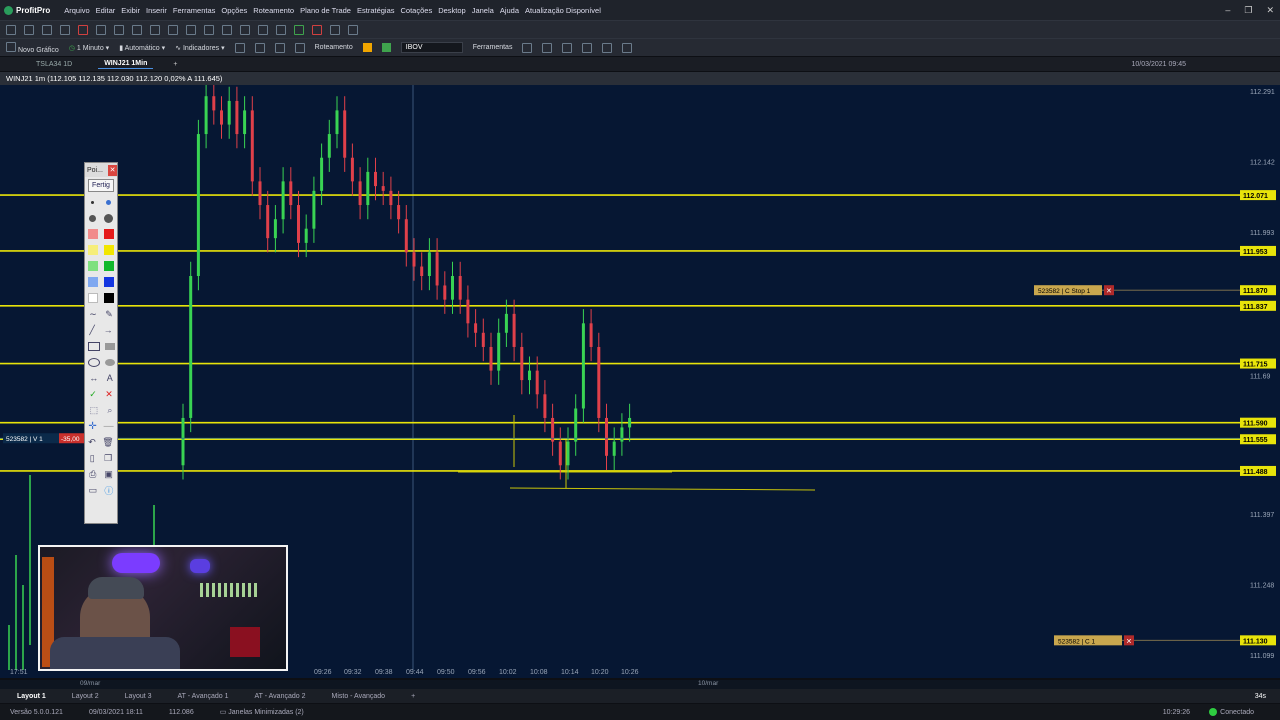  What do you see at coordinates (317, 29) in the screenshot?
I see `arrow-down-icon` at bounding box center [317, 29].